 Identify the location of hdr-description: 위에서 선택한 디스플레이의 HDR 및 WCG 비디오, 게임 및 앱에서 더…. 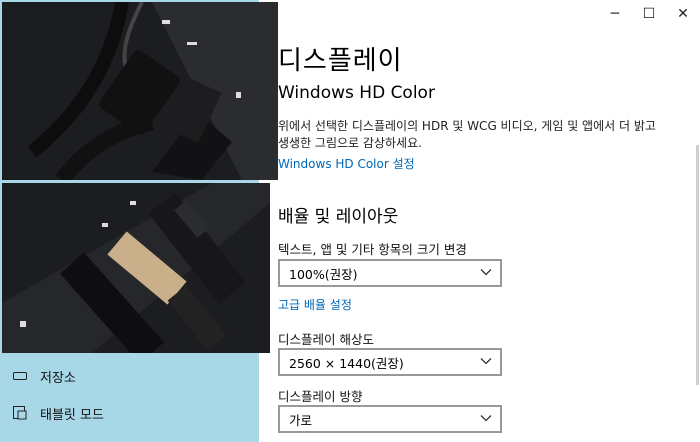
(467, 134).